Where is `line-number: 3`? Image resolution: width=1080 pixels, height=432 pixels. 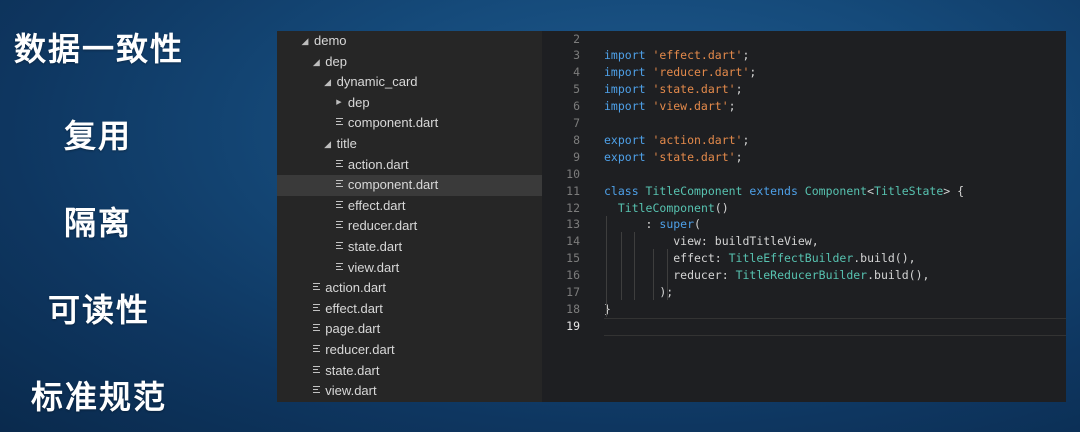 line-number: 3 is located at coordinates (576, 55).